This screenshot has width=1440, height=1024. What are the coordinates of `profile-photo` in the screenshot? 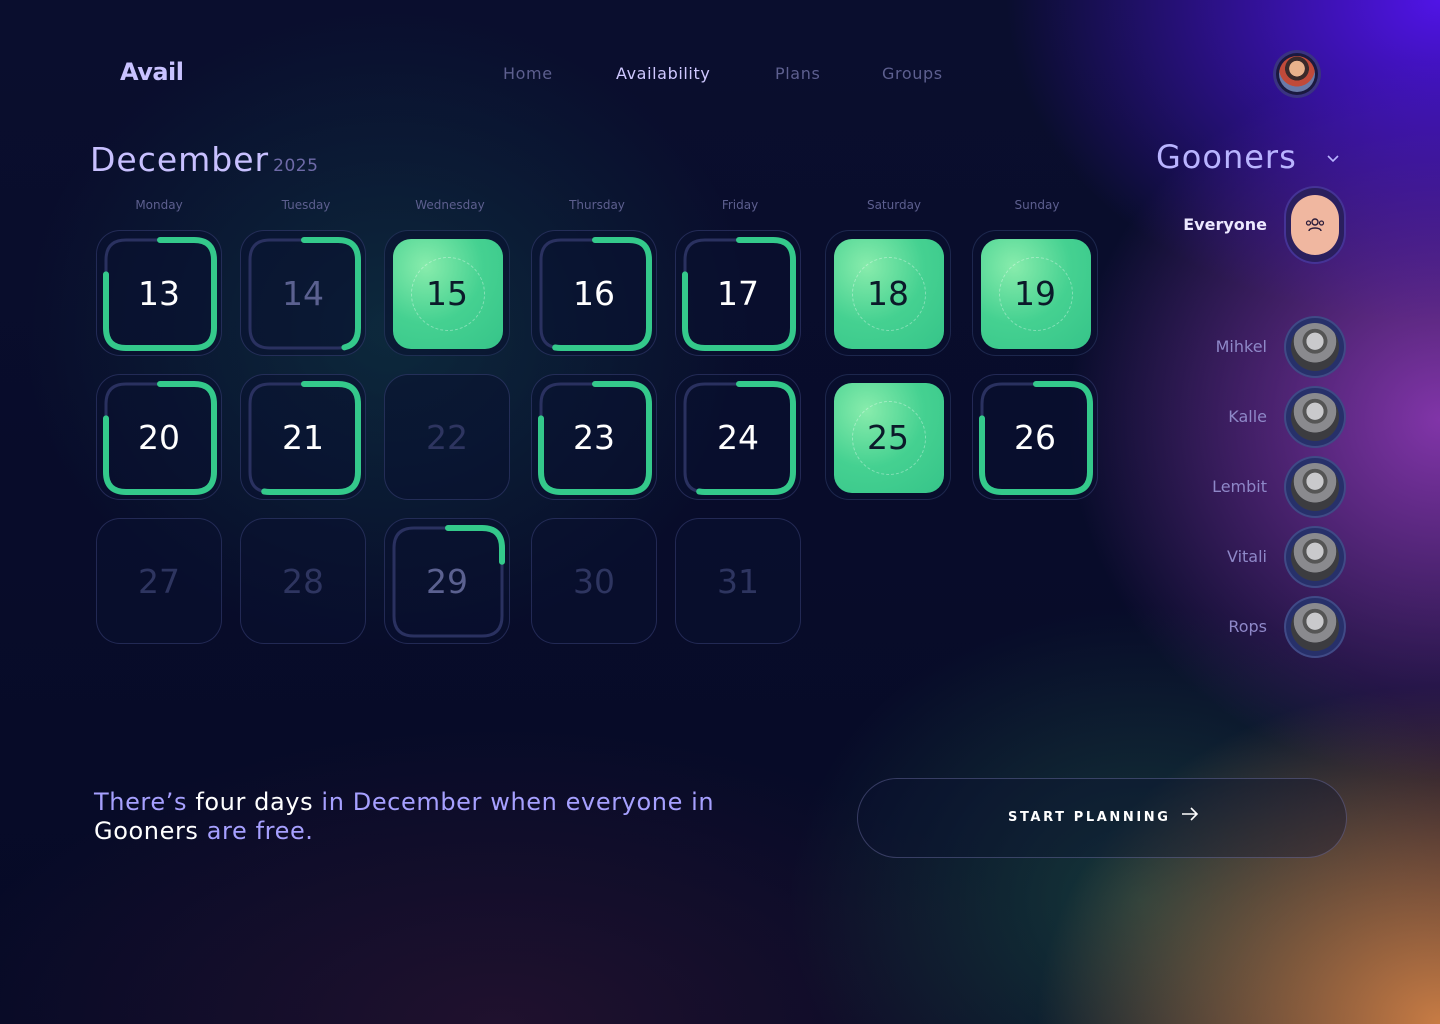 It's located at (1297, 74).